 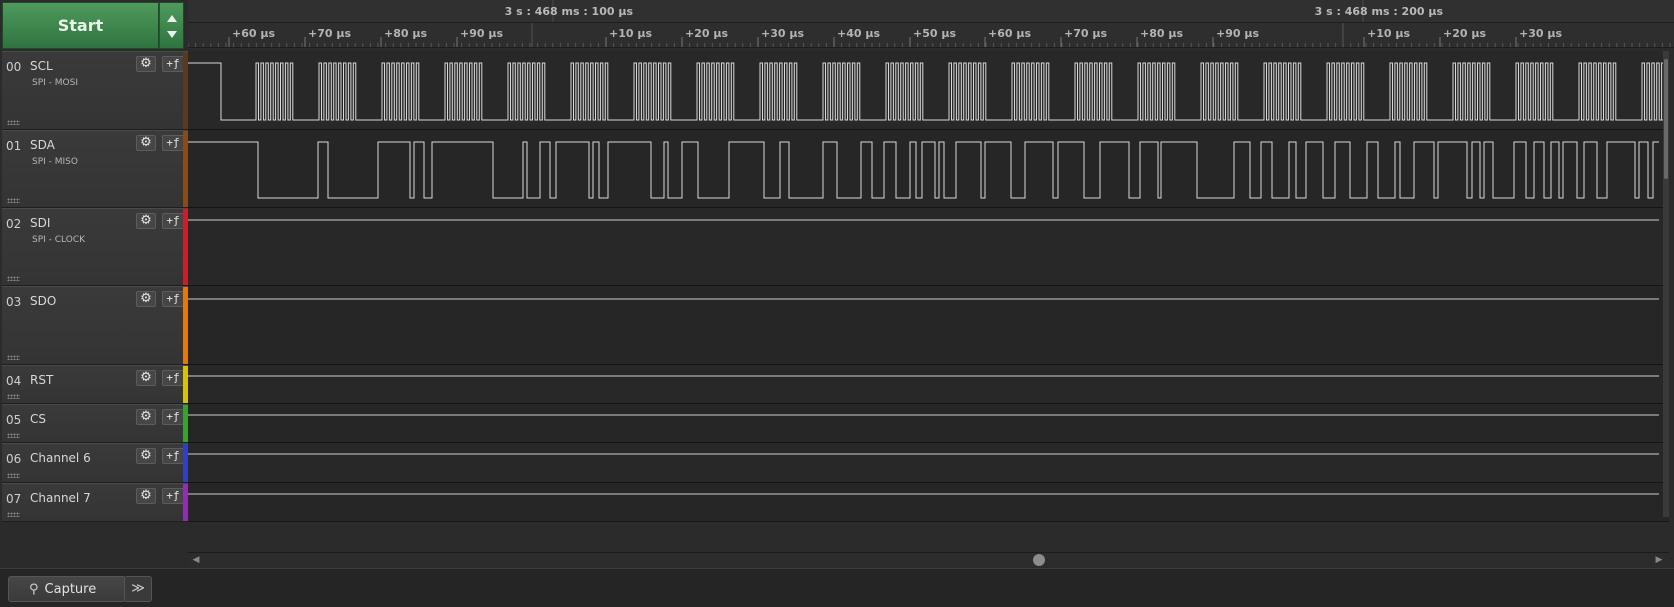 What do you see at coordinates (569, 11) in the screenshot?
I see `timeline-group-label: 3 s : 468 ms : 100 µs` at bounding box center [569, 11].